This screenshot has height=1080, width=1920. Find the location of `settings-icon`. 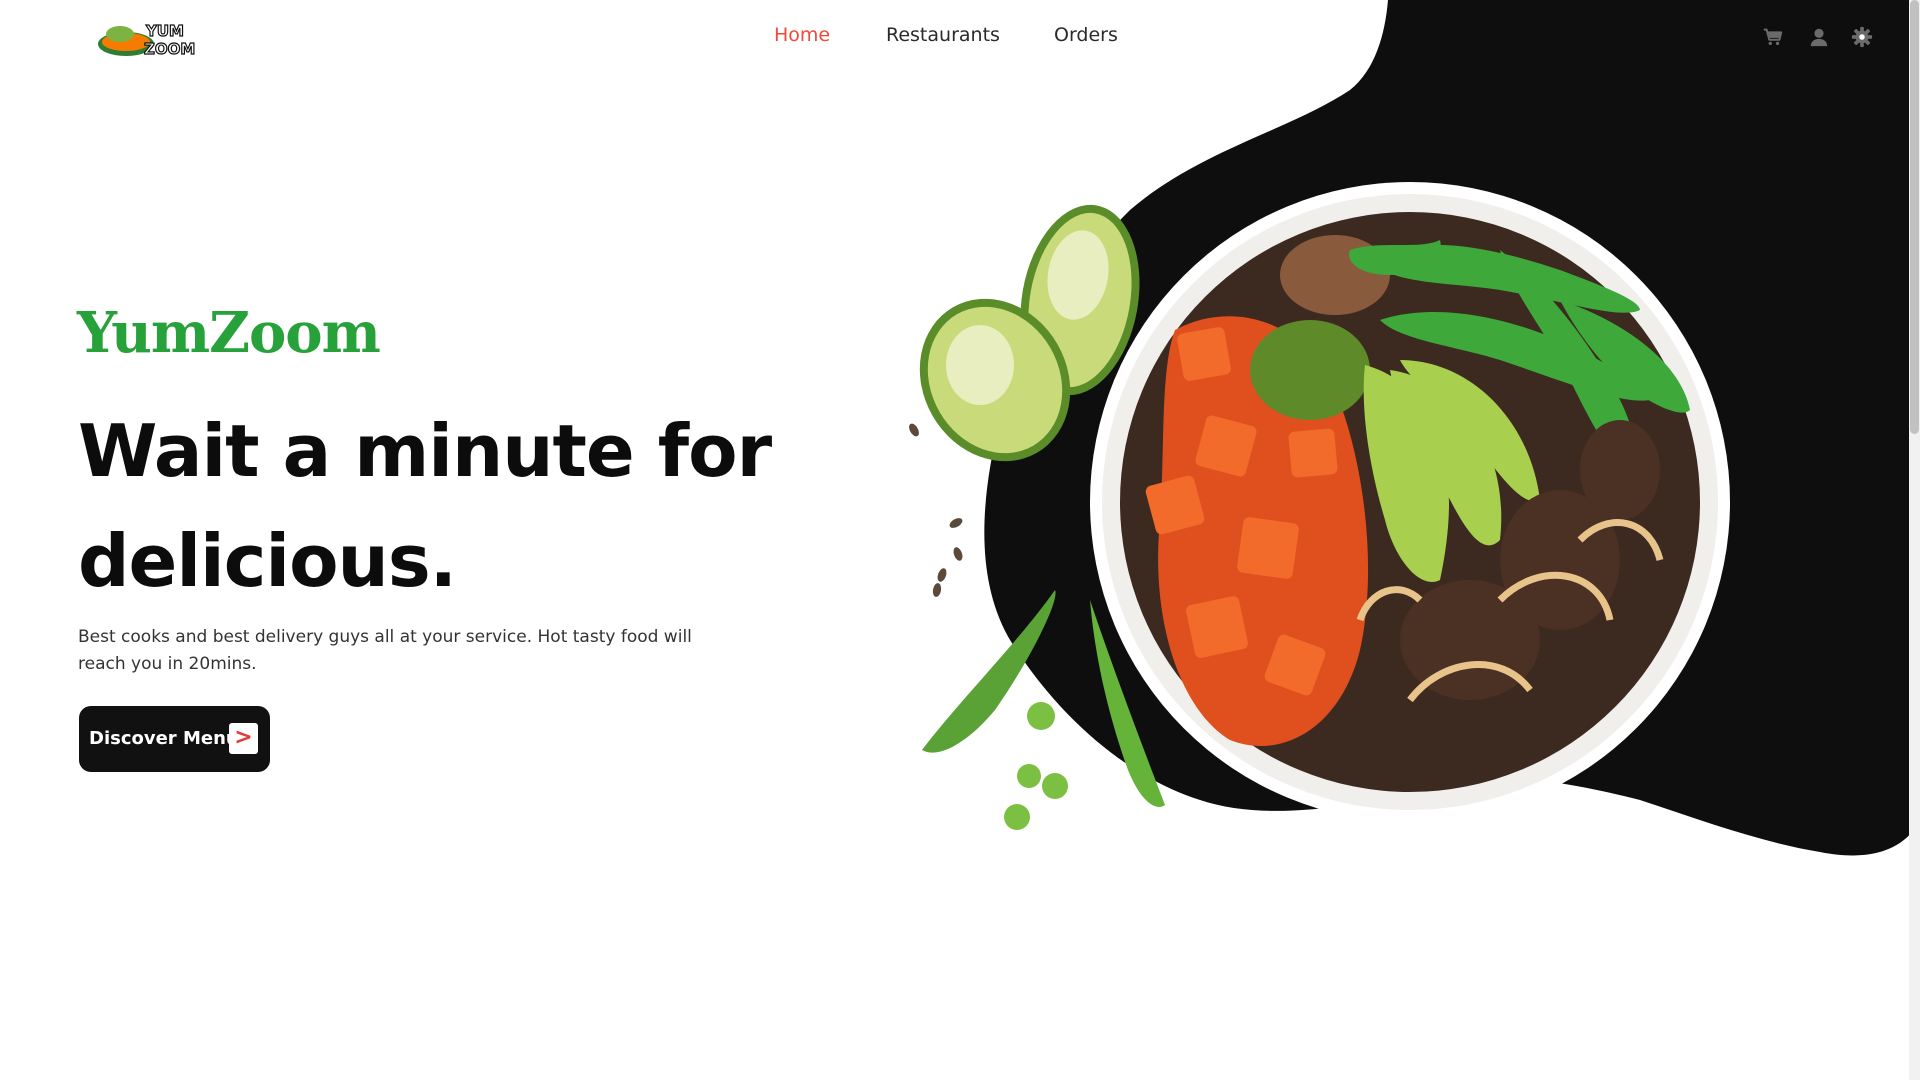

settings-icon is located at coordinates (1862, 37).